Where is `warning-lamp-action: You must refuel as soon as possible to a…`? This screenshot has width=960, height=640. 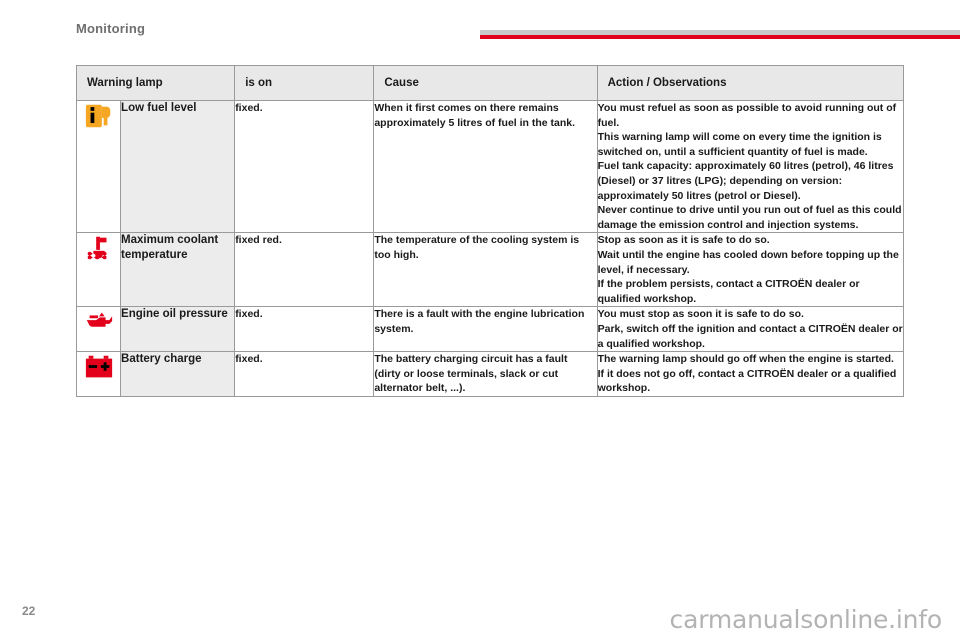 warning-lamp-action: You must refuel as soon as possible to a… is located at coordinates (750, 166).